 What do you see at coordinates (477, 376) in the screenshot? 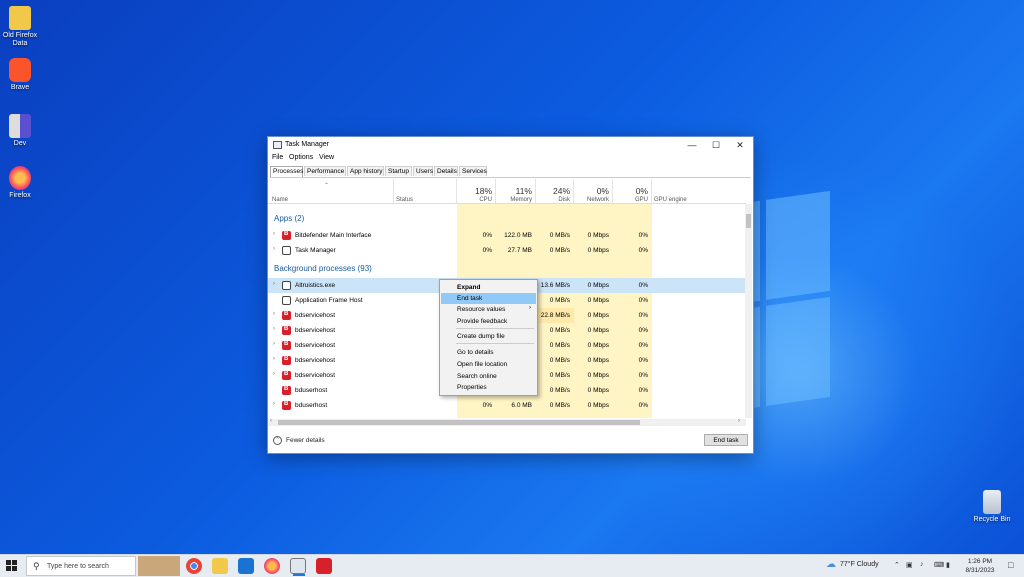
I see `menu-item-label: Search online` at bounding box center [477, 376].